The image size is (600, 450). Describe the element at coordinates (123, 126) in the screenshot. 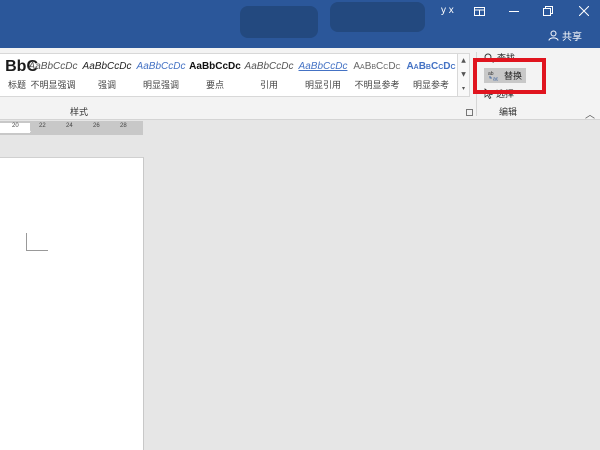

I see `ruler-label: 28` at that location.